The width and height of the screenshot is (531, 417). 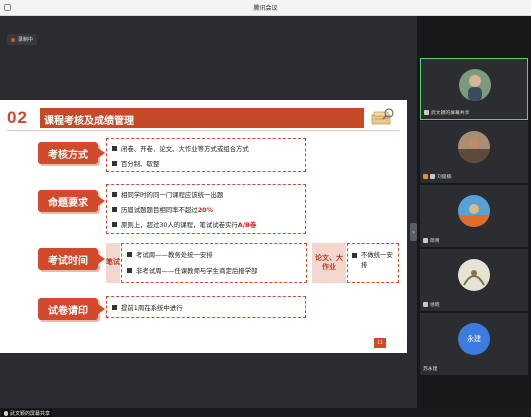 What do you see at coordinates (71, 259) in the screenshot?
I see `tag-exam-time: 考试时间` at bounding box center [71, 259].